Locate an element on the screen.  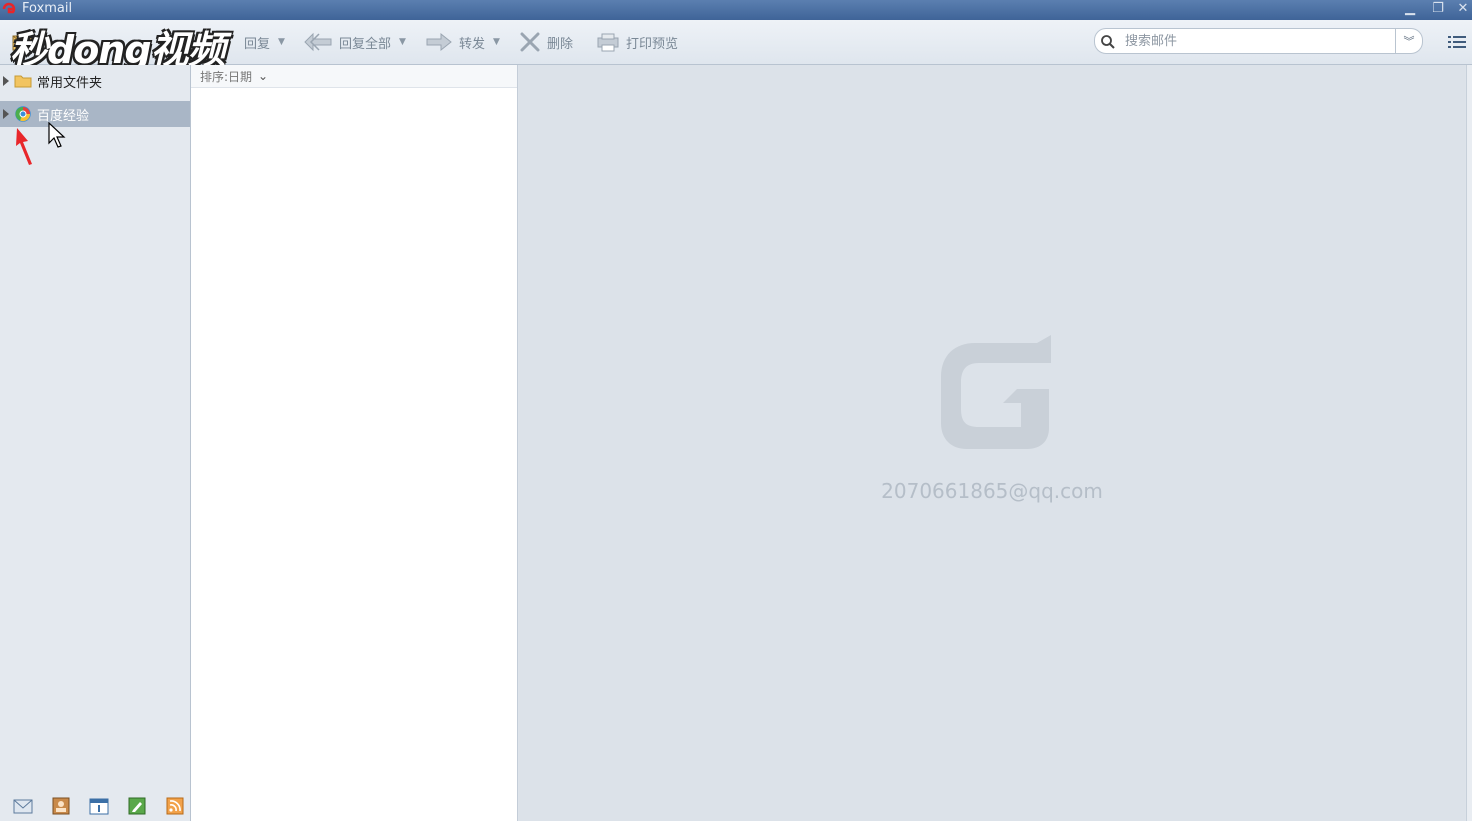
folder-label: 常用文件夹 is located at coordinates (70, 83).